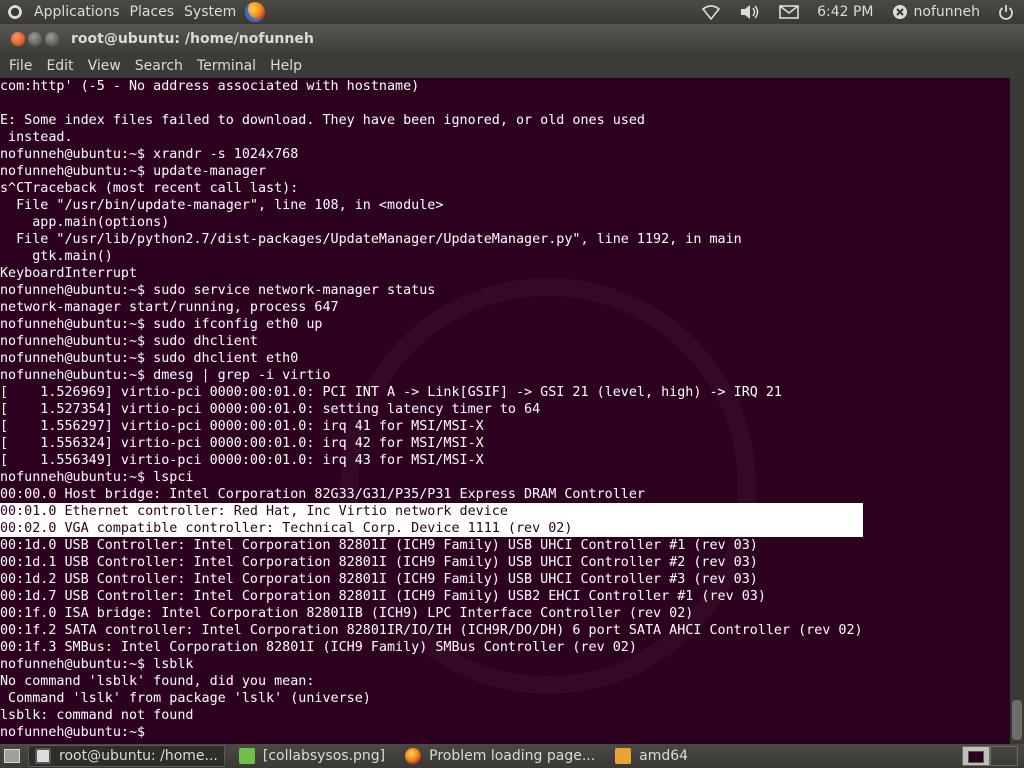  Describe the element at coordinates (15, 12) in the screenshot. I see `ubuntu-logo-icon` at that location.